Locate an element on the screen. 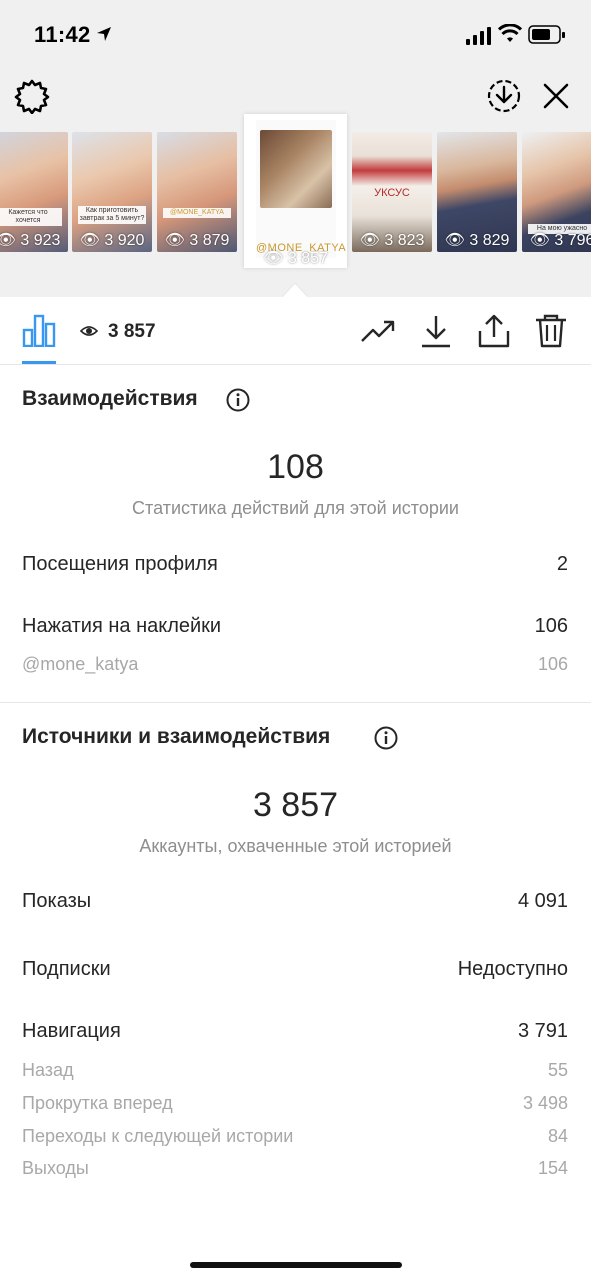 The height and width of the screenshot is (1280, 591). thumbnail-views: 👁 3 796 is located at coordinates (560, 240).